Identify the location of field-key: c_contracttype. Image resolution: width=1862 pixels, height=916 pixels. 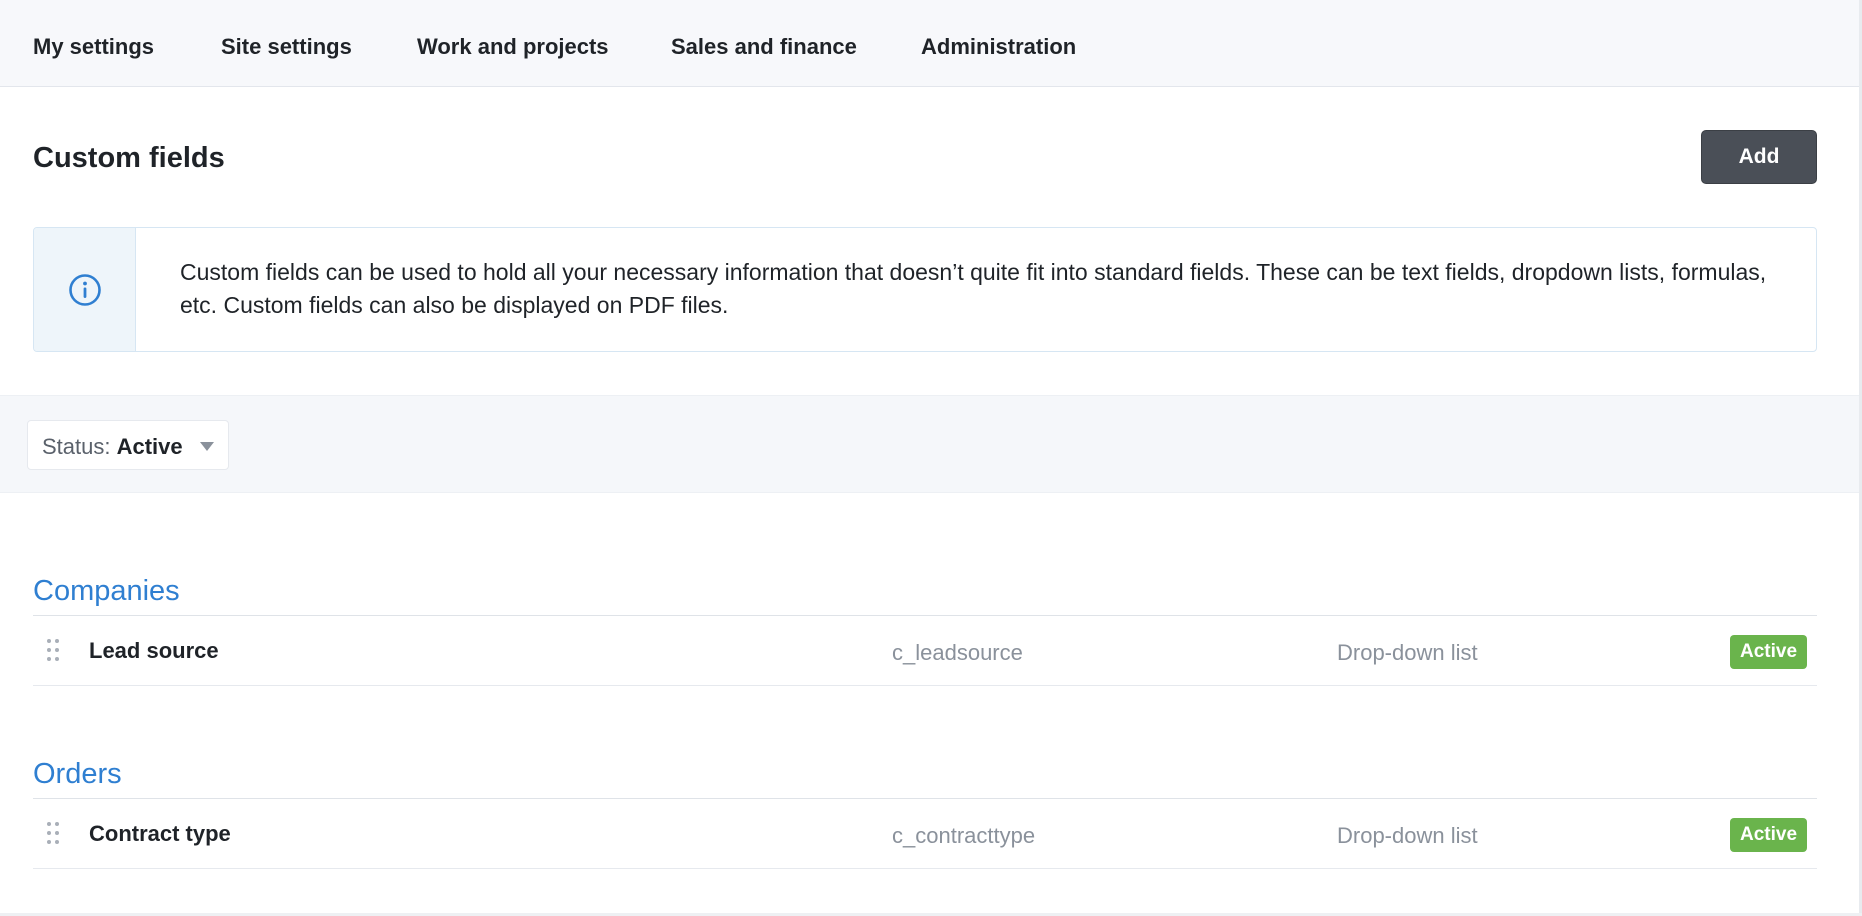
(964, 835).